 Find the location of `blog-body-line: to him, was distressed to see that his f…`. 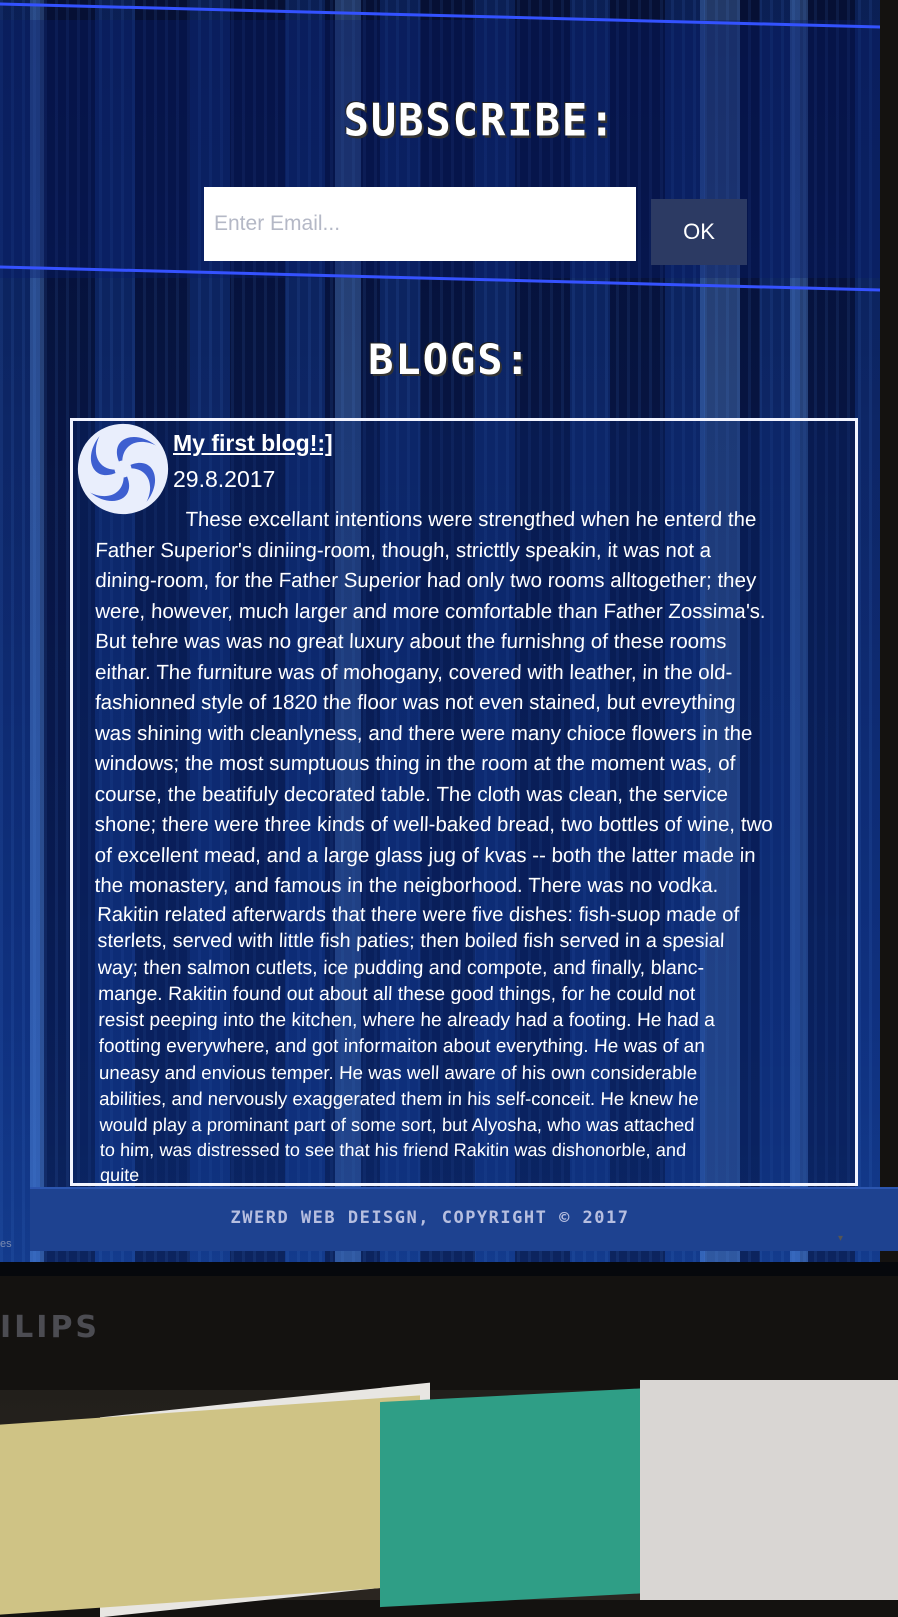

blog-body-line: to him, was distressed to see that his f… is located at coordinates (393, 1149).